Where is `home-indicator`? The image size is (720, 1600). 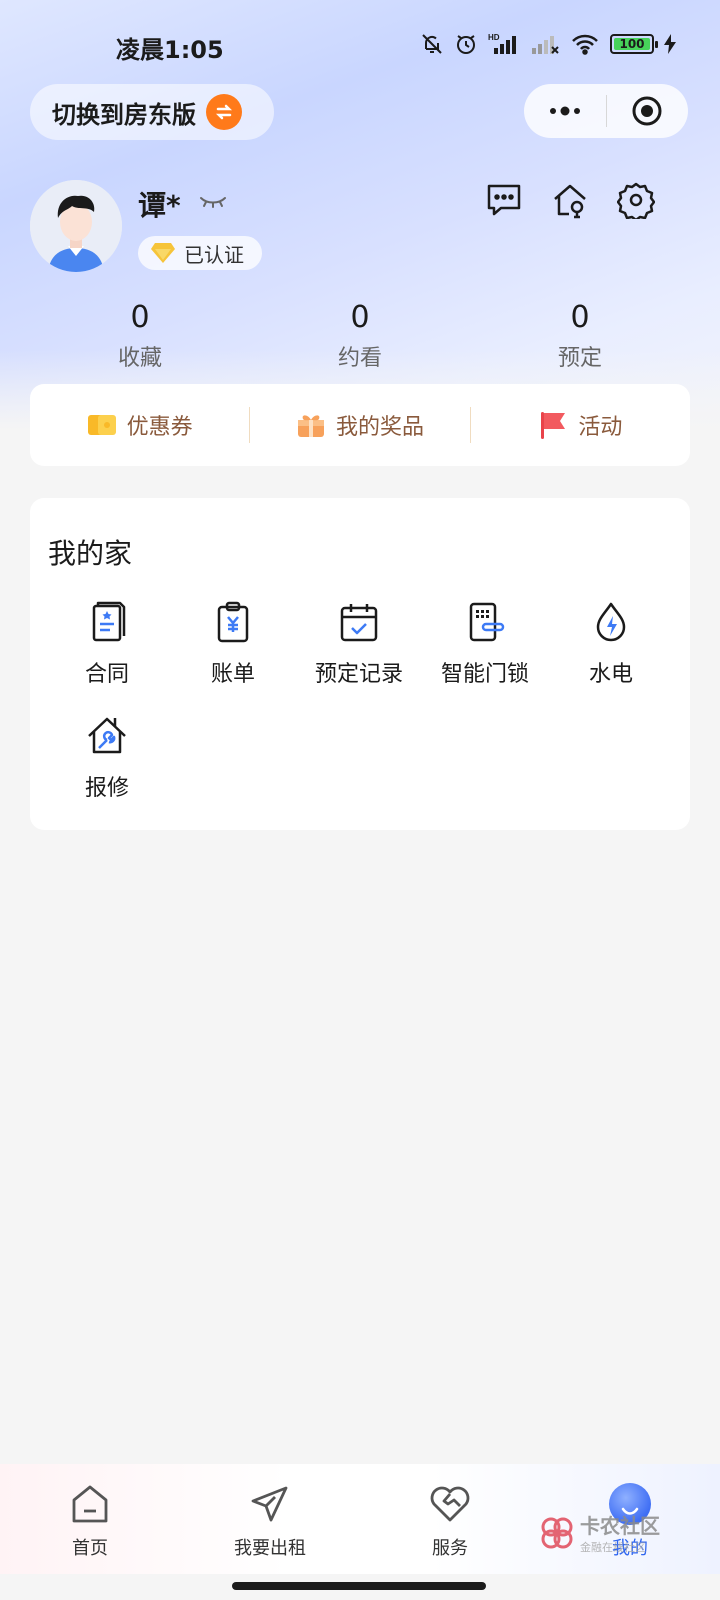
home-indicator is located at coordinates (359, 1586).